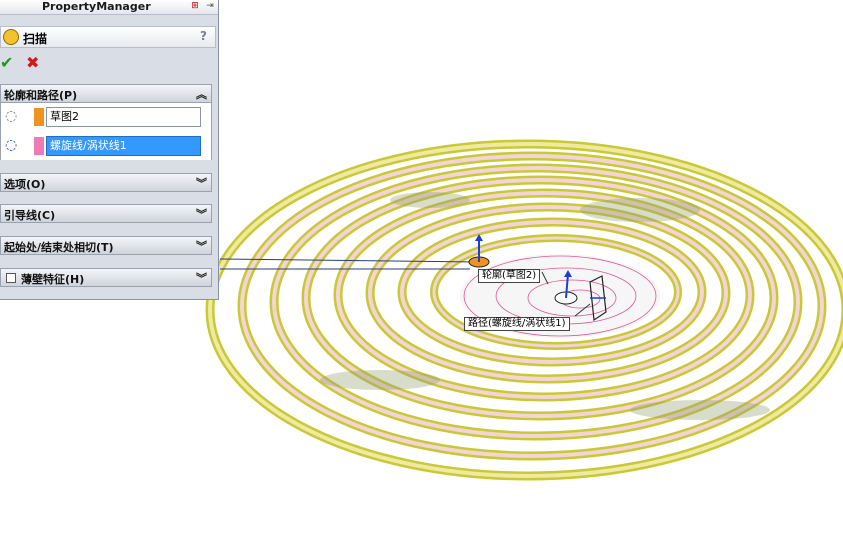 The height and width of the screenshot is (536, 843). I want to click on group-label: 起始处/结束处相切(T), so click(59, 247).